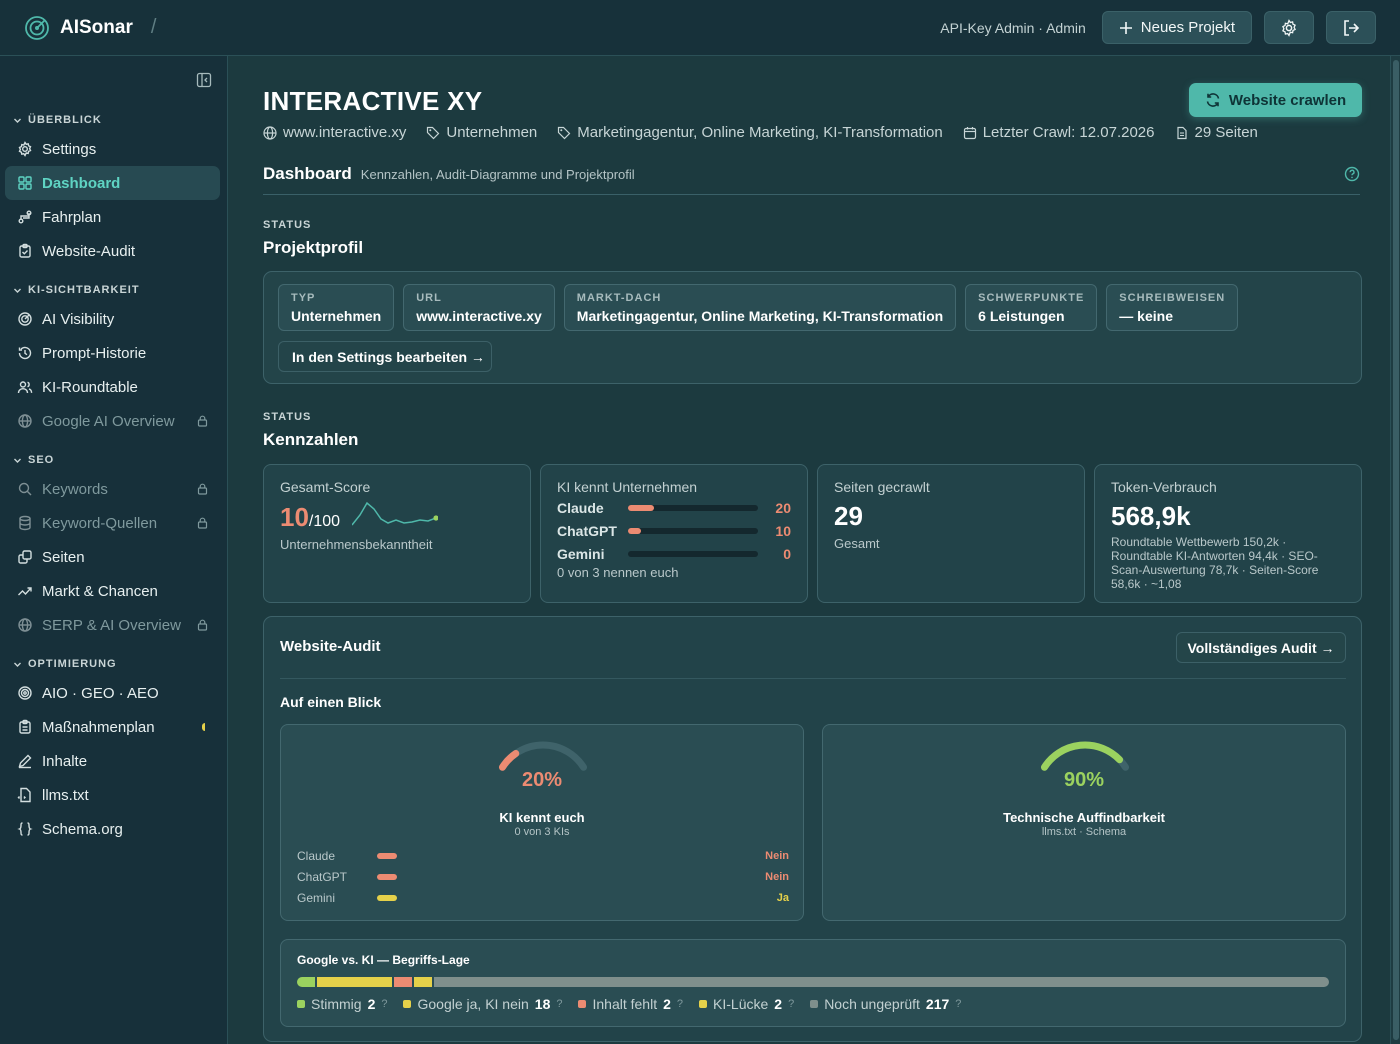 This screenshot has width=1400, height=1044. Describe the element at coordinates (371, 1004) in the screenshot. I see `legend-count: 2` at that location.